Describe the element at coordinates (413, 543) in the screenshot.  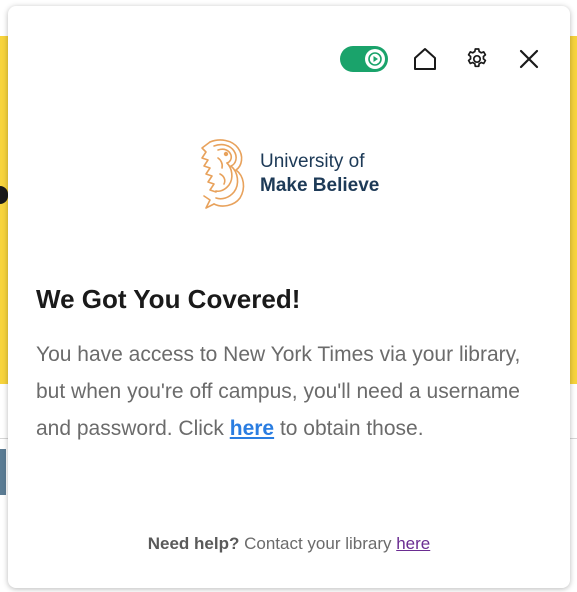
I see `contact-library-link: here` at that location.